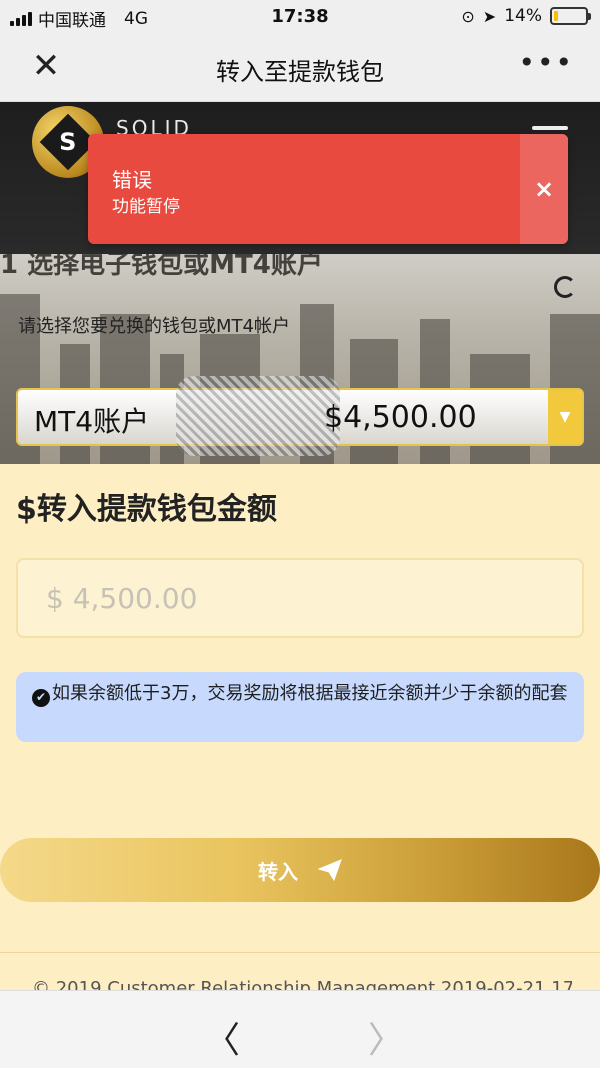  I want to click on browser-bottom-bar: 〈 〉, so click(300, 1029).